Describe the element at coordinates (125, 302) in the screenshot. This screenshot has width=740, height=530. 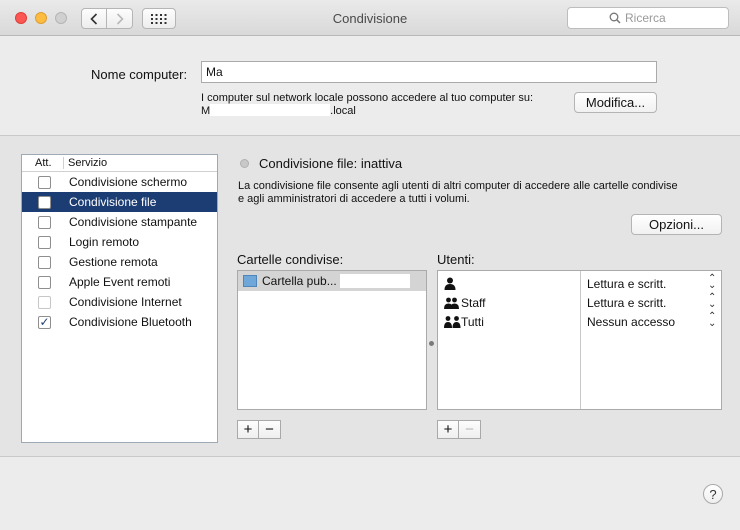
I see `service-label: Condivisione Internet` at that location.